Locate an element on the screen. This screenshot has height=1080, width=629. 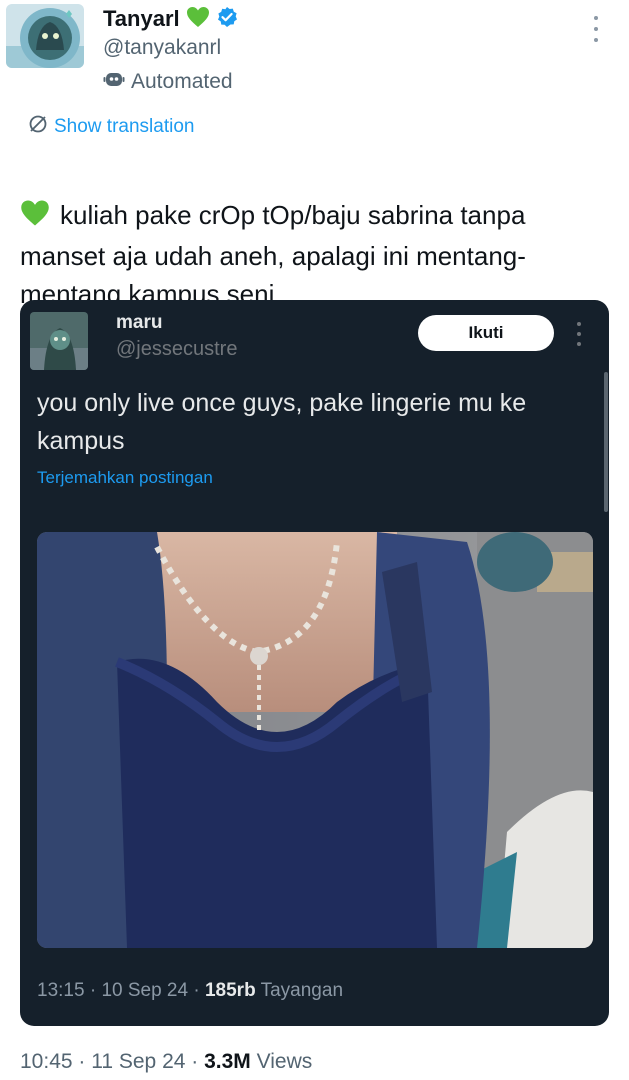
post-date: 11 Sep 24 is located at coordinates (138, 1061).